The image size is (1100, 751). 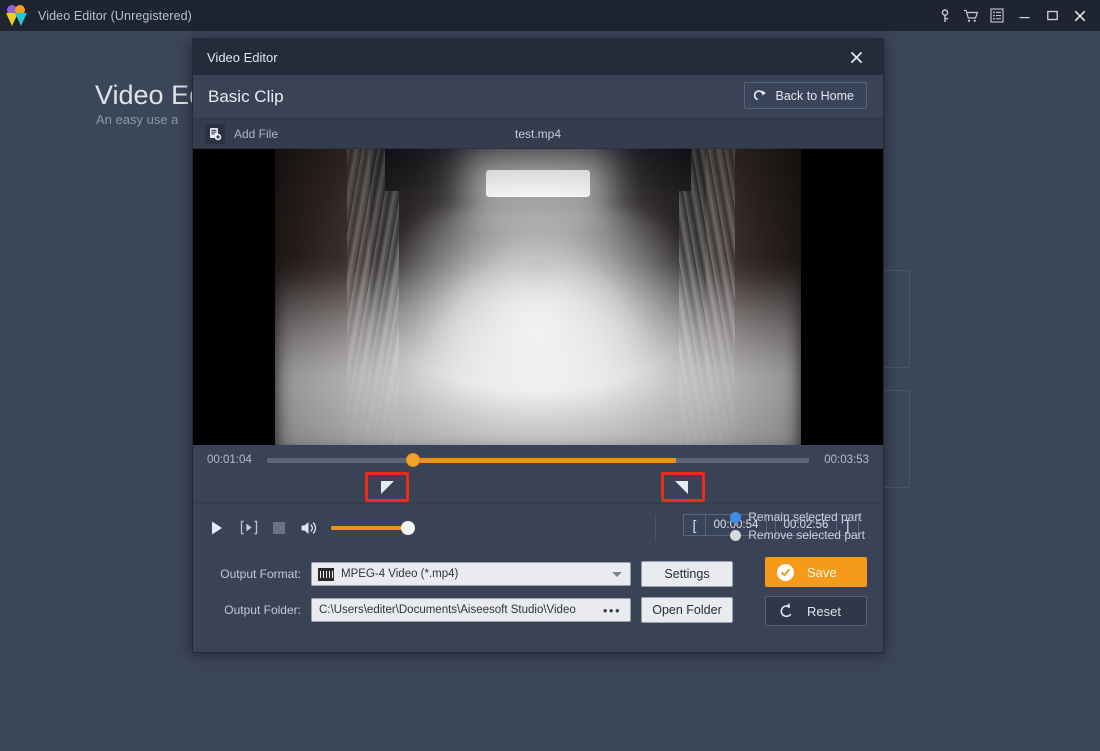 I want to click on play-icon, so click(x=217, y=528).